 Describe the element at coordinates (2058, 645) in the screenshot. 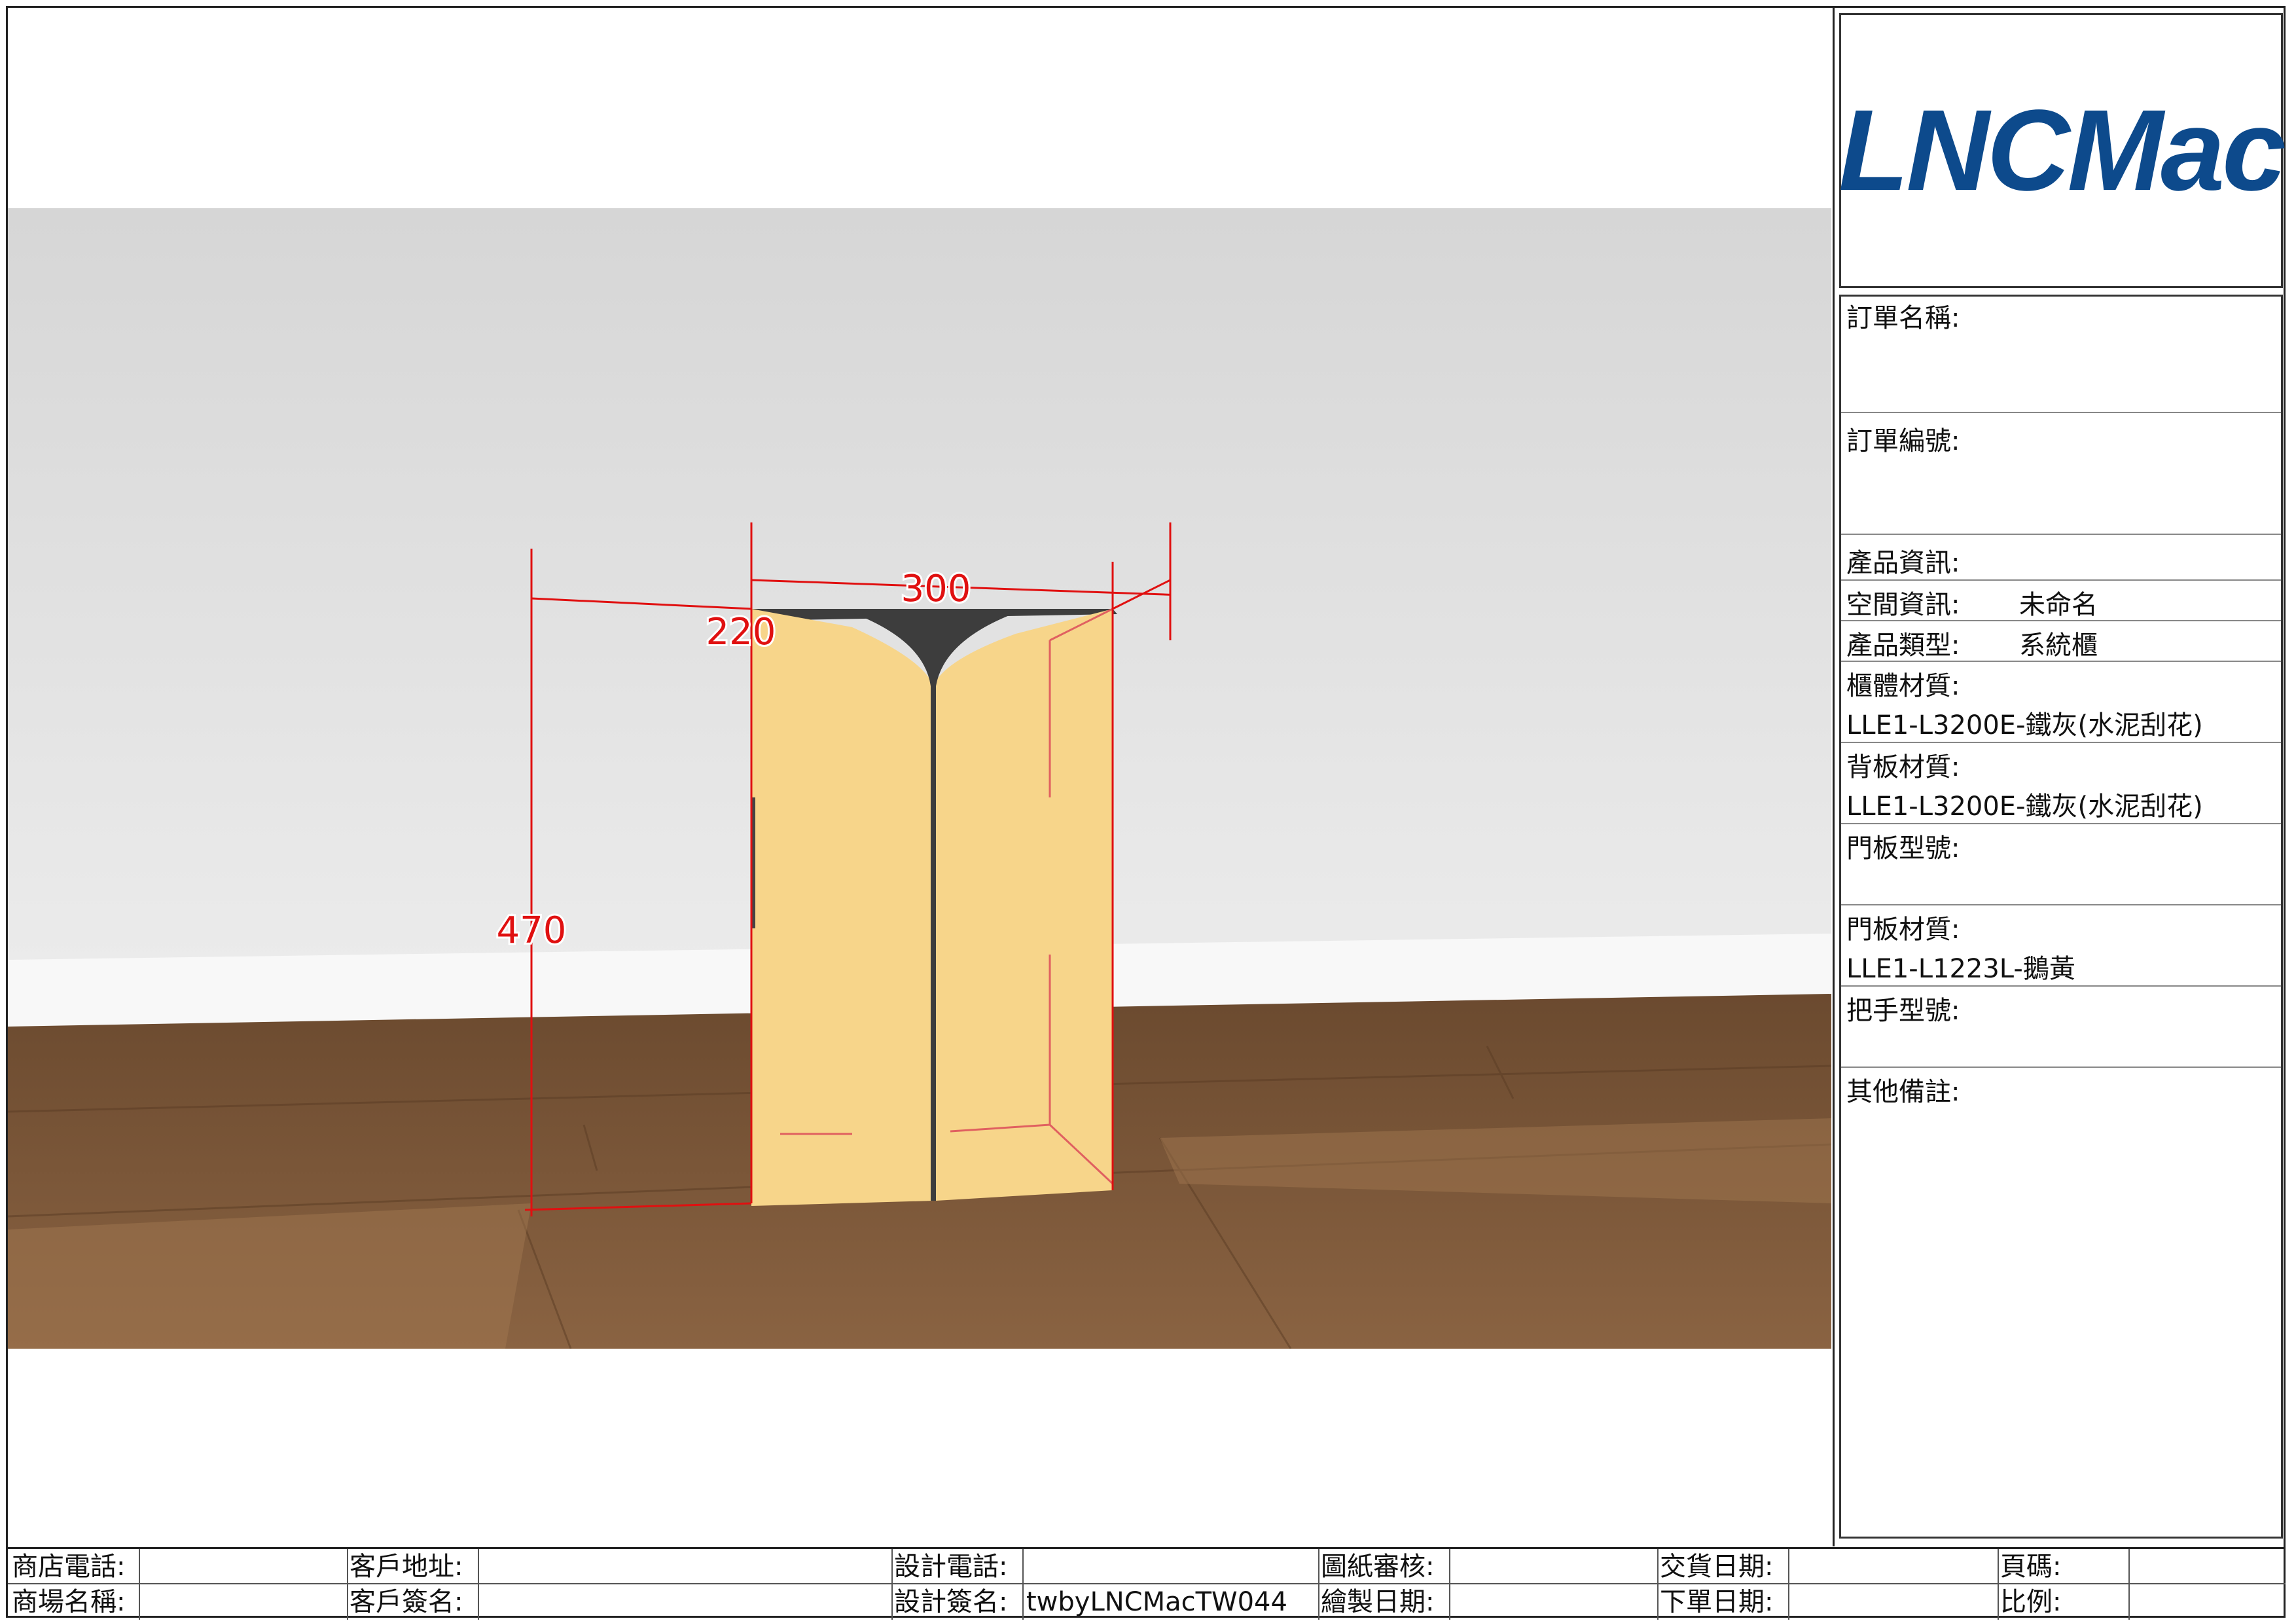

I see `product-type-value: 系統櫃` at that location.